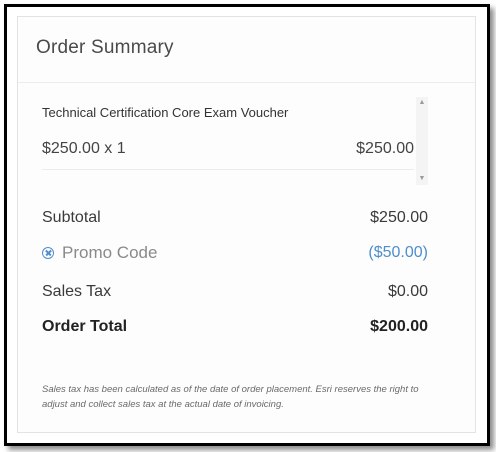  I want to click on order-total-row: Order Total $200.00, so click(235, 327).